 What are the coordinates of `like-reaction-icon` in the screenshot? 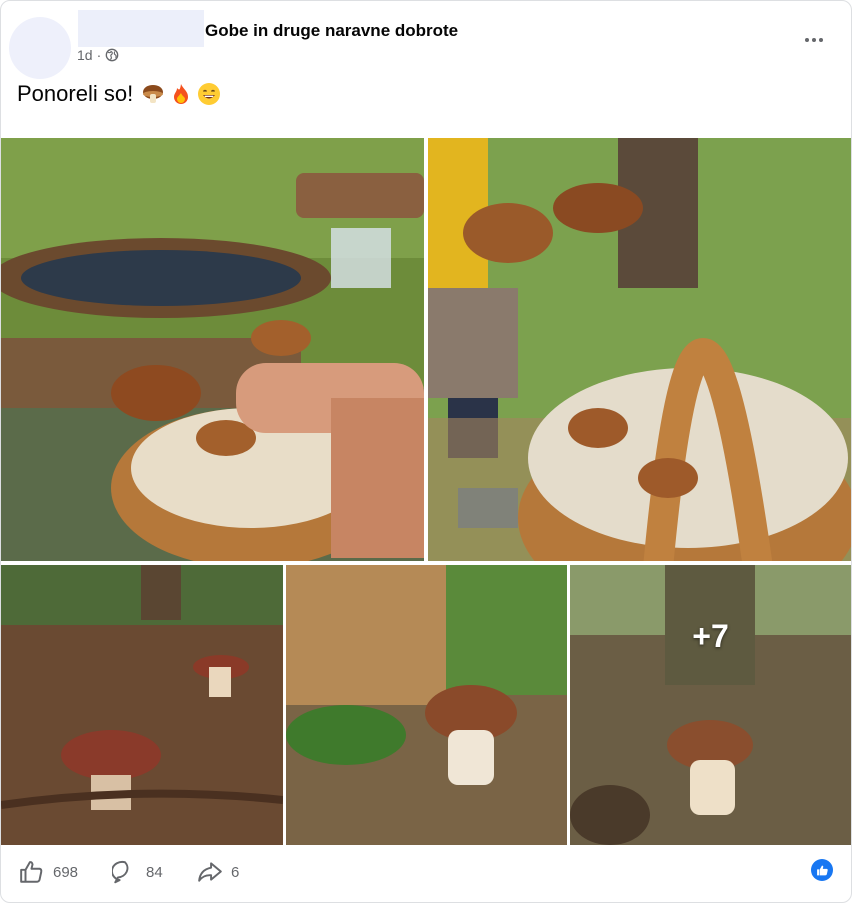 It's located at (822, 870).